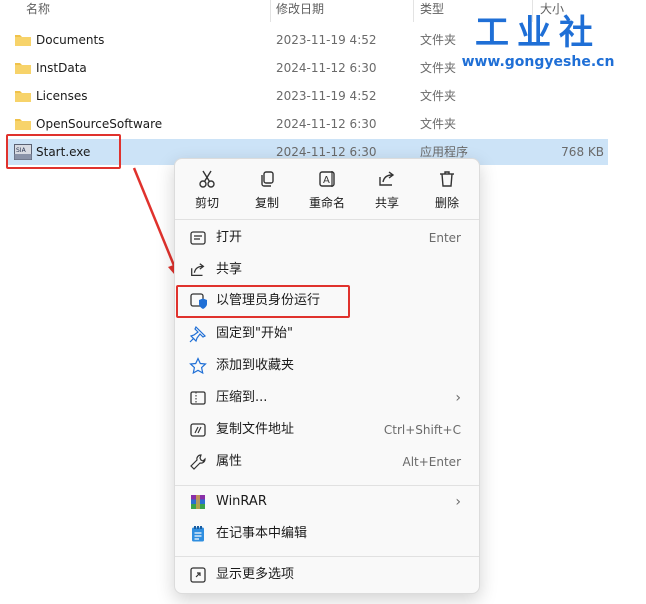  I want to click on watermark-title: 工业社, so click(538, 33).